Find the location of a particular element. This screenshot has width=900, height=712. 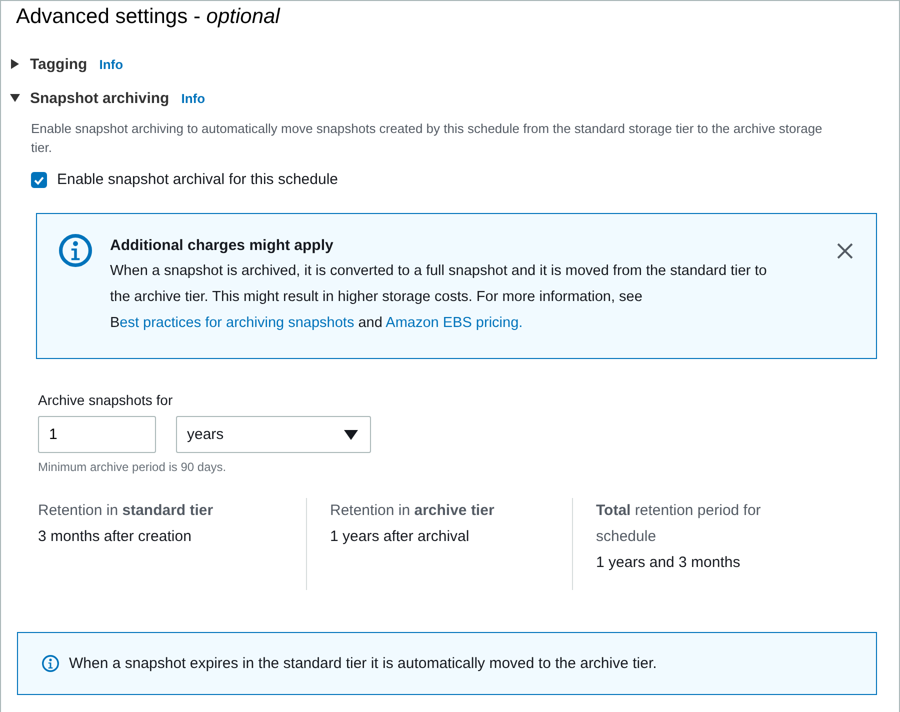

caret-right-icon is located at coordinates (15, 64).